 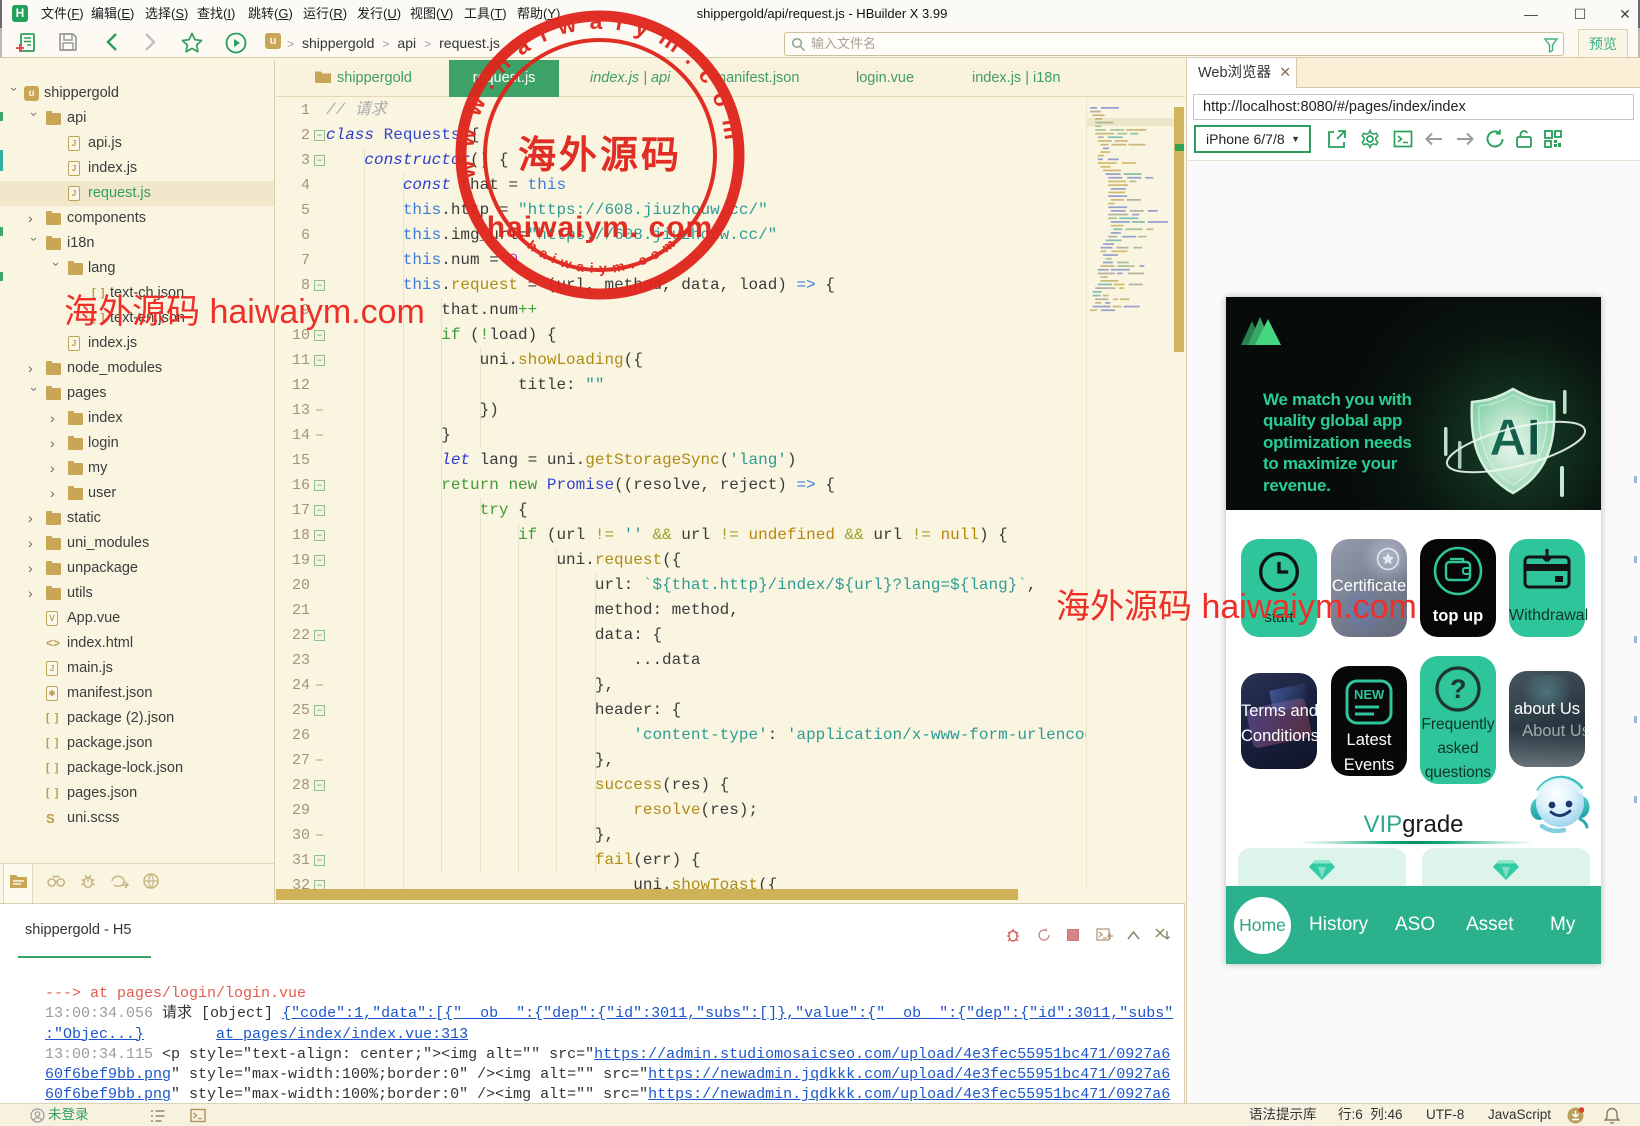 What do you see at coordinates (600, 156) in the screenshot?
I see `svg-text: 海外源码` at bounding box center [600, 156].